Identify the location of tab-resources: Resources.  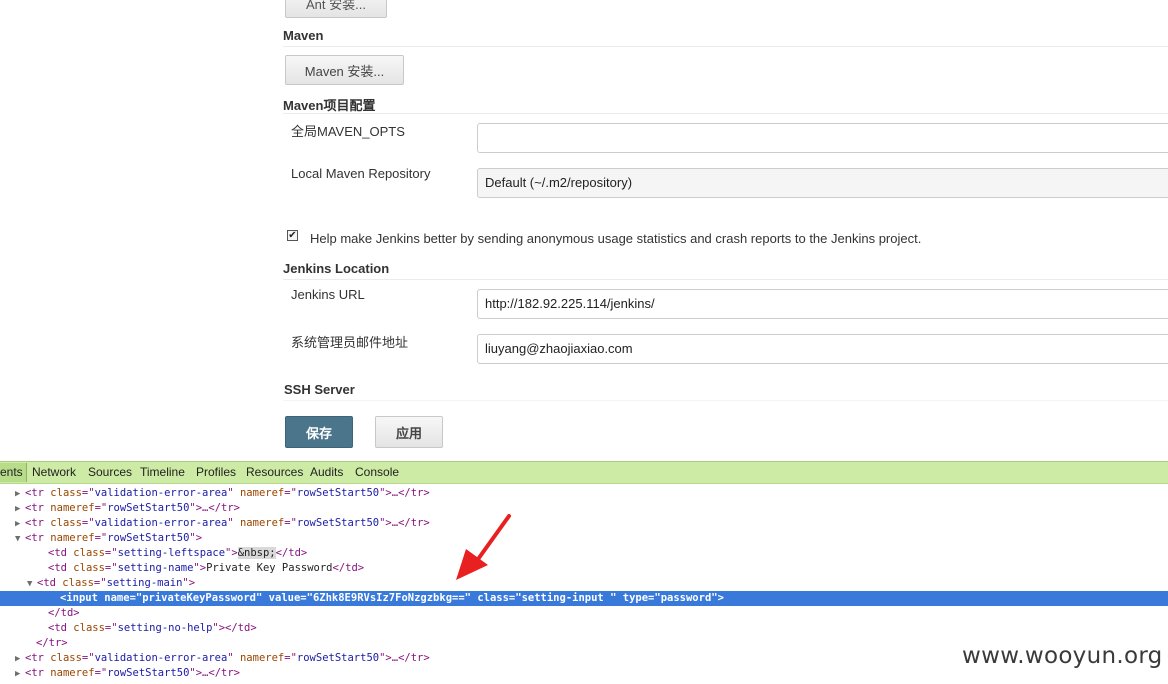
(274, 472).